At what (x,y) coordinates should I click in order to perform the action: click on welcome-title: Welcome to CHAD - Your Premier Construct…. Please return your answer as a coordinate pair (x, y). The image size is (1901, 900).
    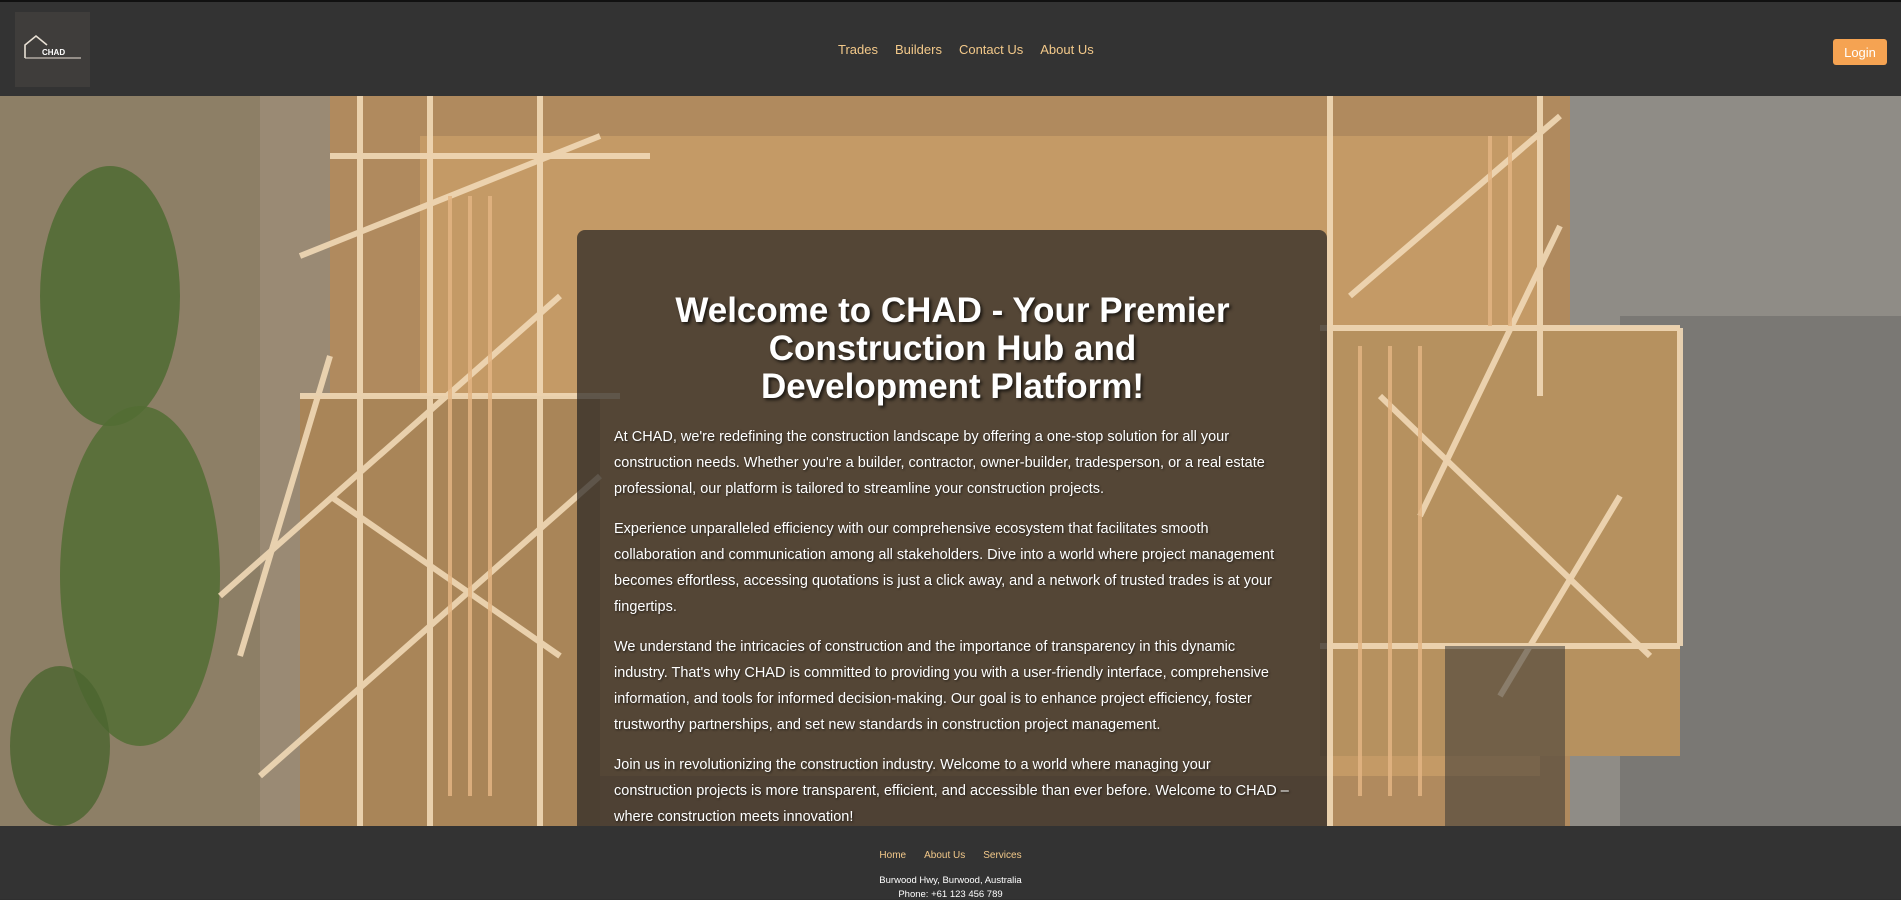
    Looking at the image, I should click on (952, 348).